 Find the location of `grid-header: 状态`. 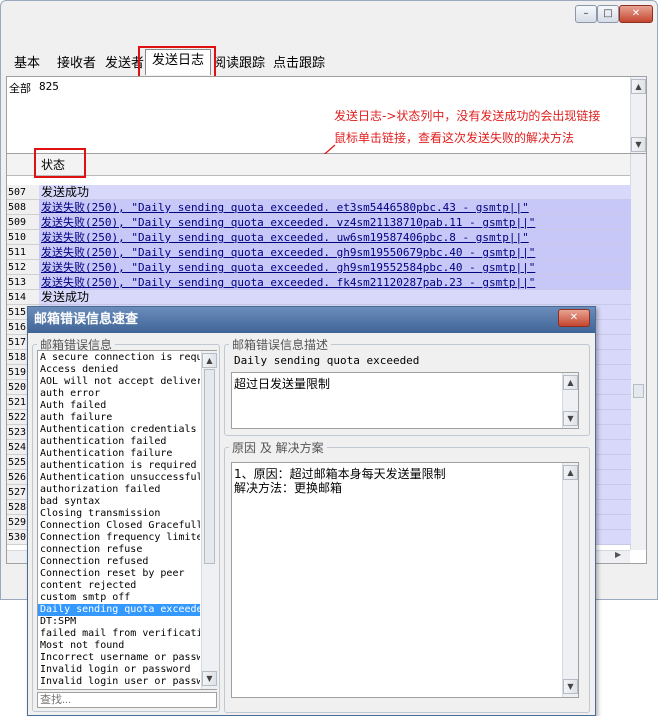

grid-header: 状态 is located at coordinates (319, 165).